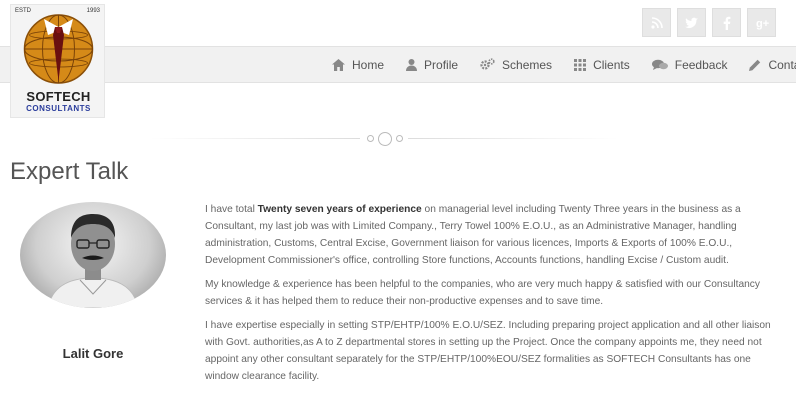  I want to click on svg-text: g+, so click(762, 24).